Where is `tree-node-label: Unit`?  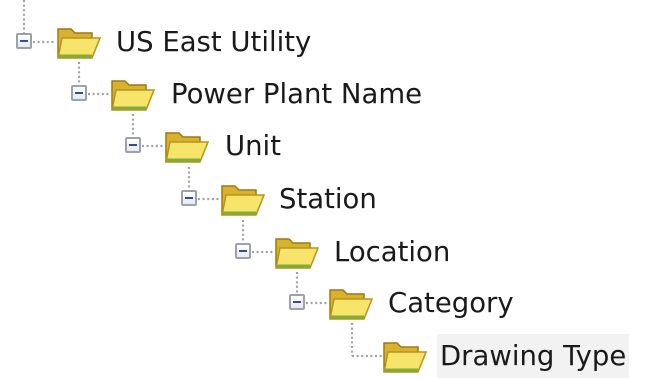
tree-node-label: Unit is located at coordinates (253, 146).